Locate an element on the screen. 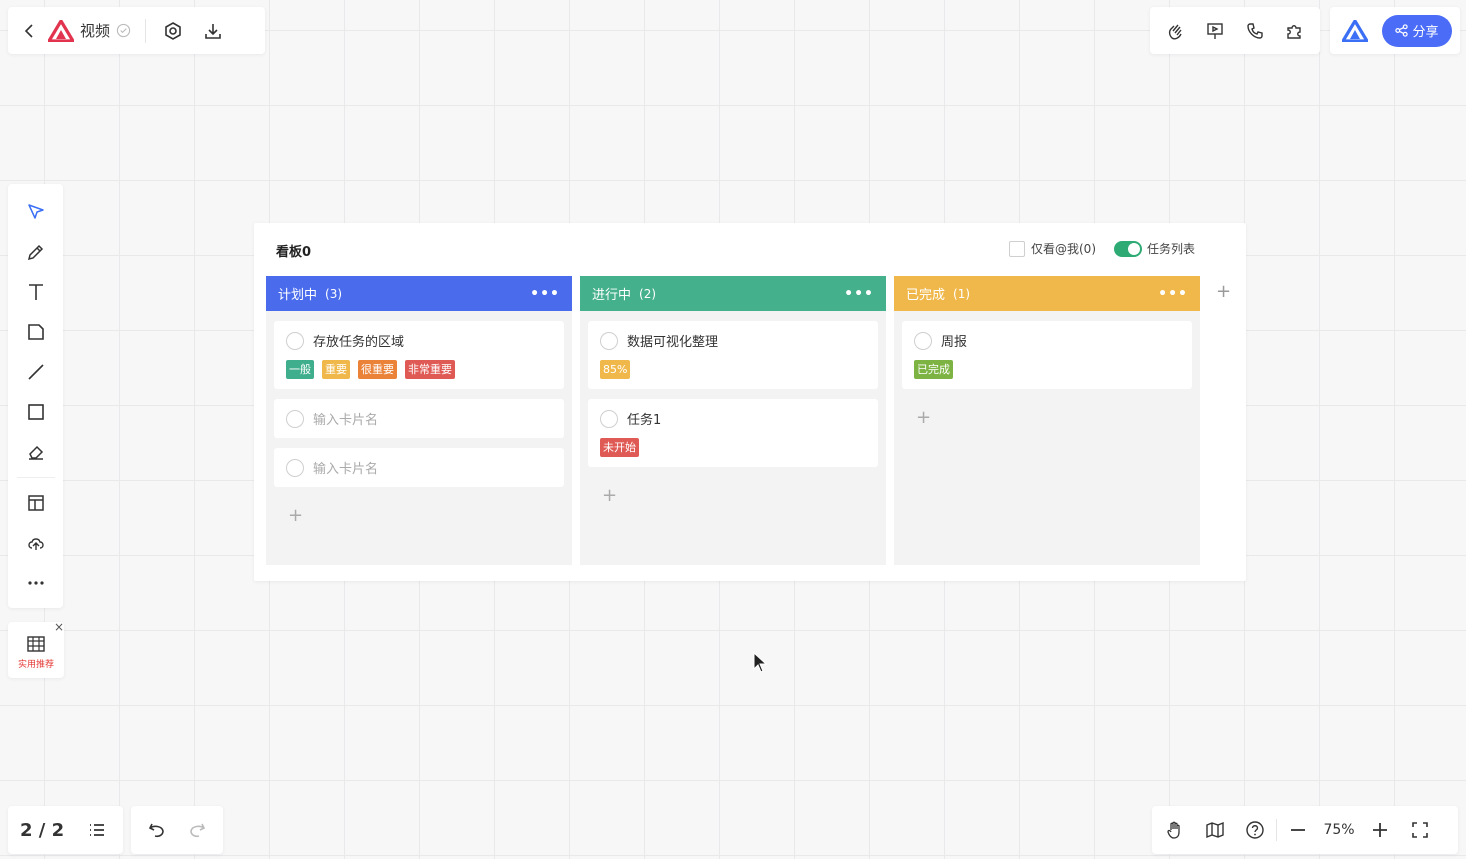 This screenshot has width=1466, height=859. text-tool-icon is located at coordinates (36, 292).